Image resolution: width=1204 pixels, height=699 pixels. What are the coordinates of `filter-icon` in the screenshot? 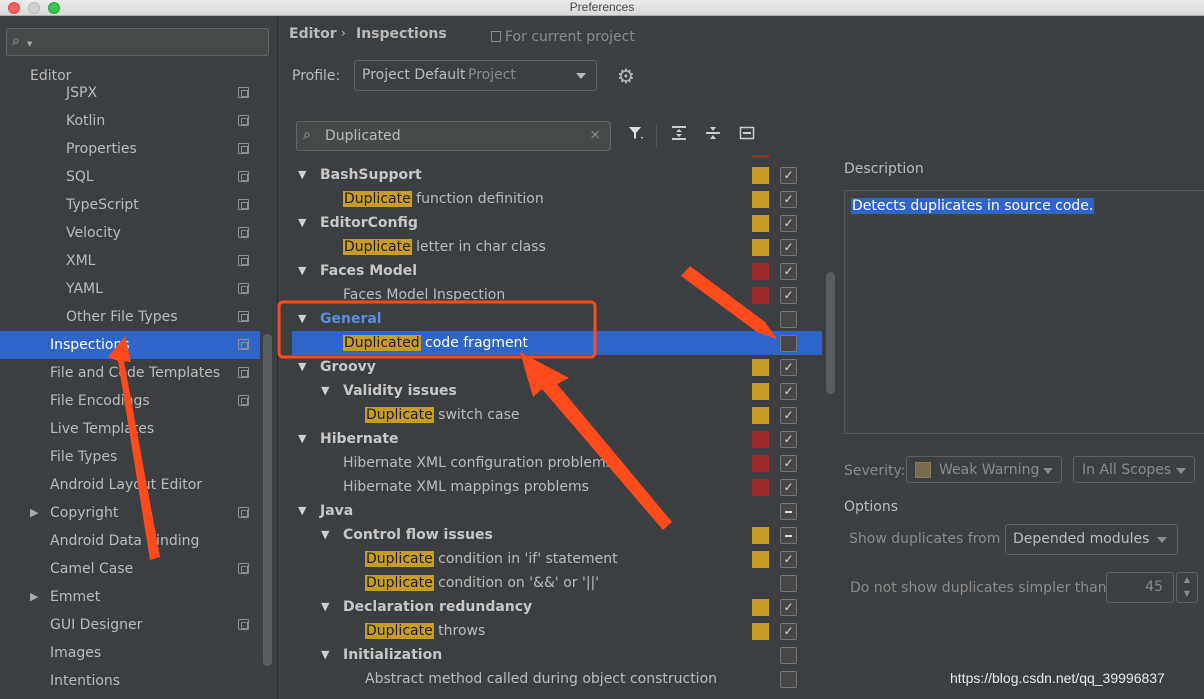 It's located at (636, 136).